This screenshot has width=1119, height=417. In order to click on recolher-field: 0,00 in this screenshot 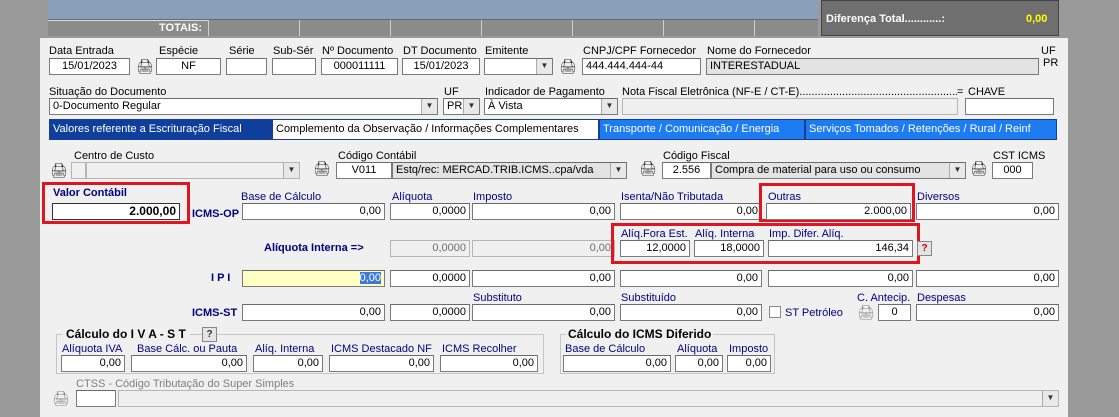, I will do `click(489, 363)`.